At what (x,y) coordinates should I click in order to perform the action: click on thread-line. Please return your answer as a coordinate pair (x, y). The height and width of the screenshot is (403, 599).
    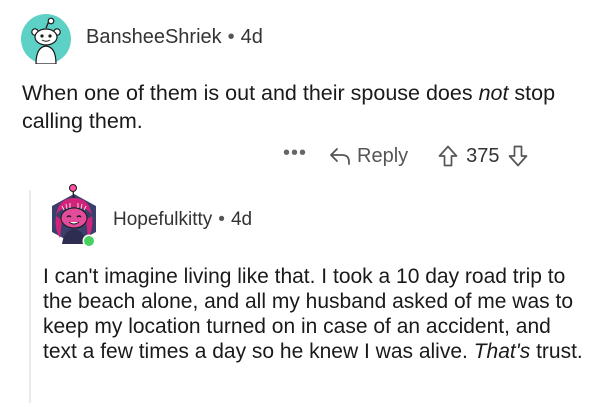
    Looking at the image, I should click on (30, 296).